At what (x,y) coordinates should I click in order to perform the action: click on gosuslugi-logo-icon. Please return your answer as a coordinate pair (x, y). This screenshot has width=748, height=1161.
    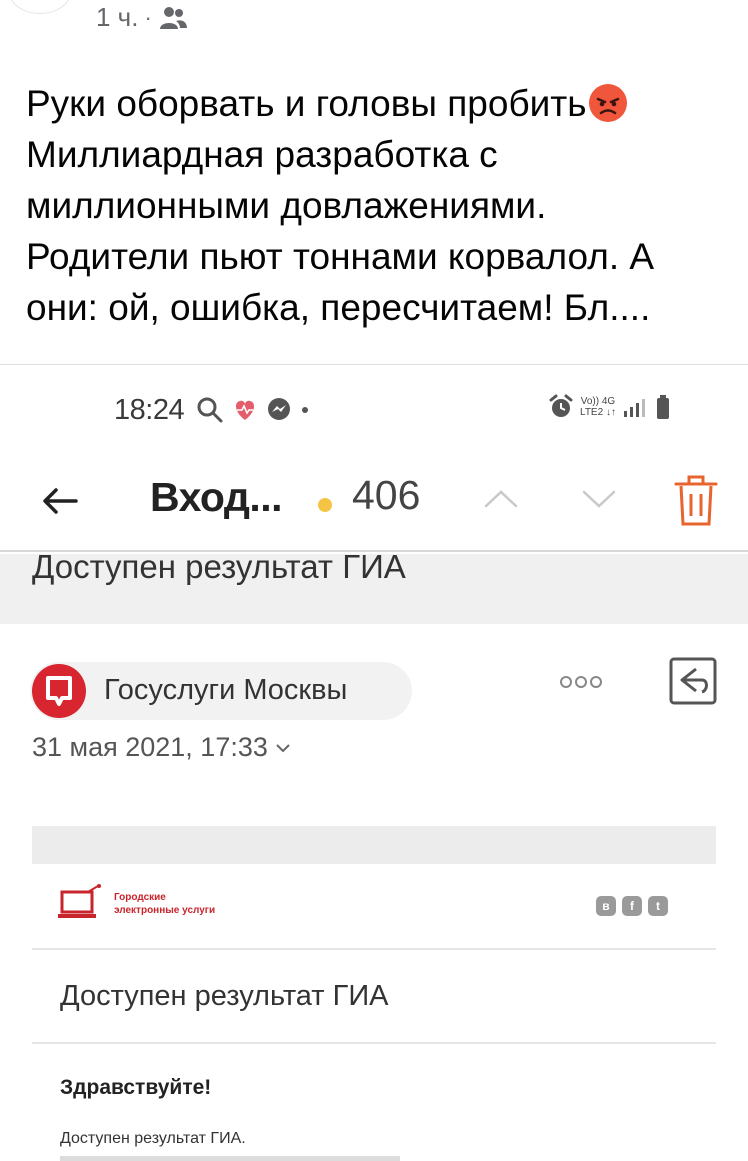
    Looking at the image, I should click on (59, 691).